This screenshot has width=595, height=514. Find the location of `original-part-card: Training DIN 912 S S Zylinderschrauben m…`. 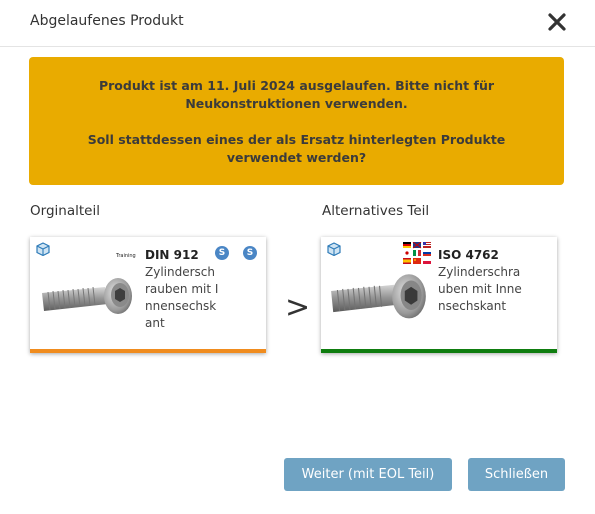

original-part-card: Training DIN 912 S S Zylinderschrauben m… is located at coordinates (148, 295).